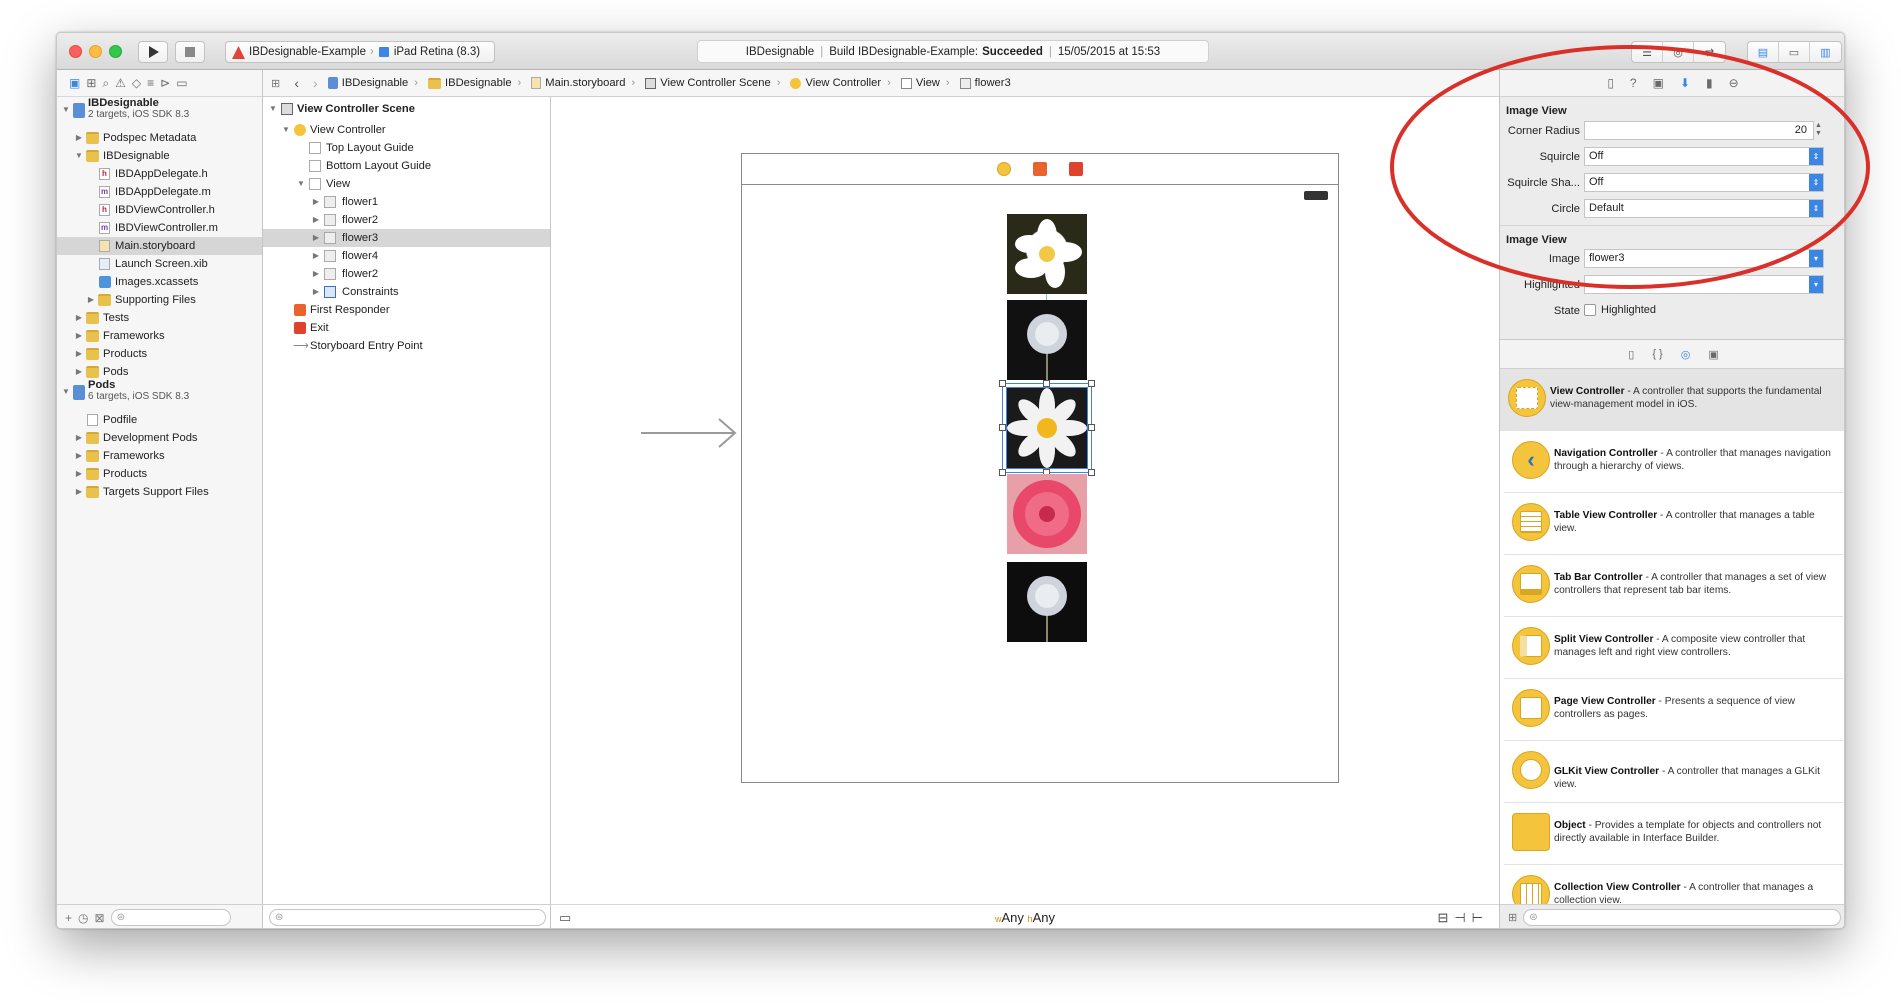 The width and height of the screenshot is (1901, 1008). I want to click on source-control-icon: ⊠, so click(100, 918).